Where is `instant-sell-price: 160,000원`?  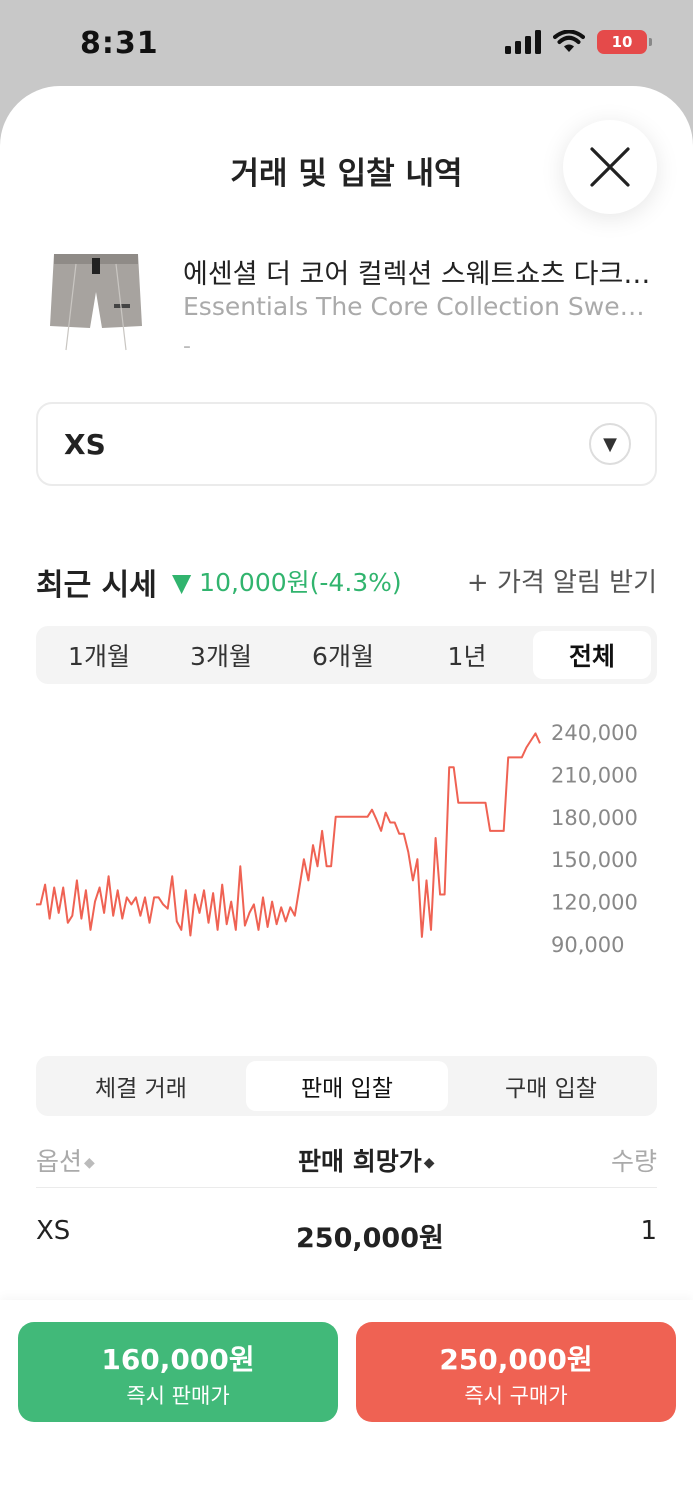 instant-sell-price: 160,000원 is located at coordinates (178, 1359).